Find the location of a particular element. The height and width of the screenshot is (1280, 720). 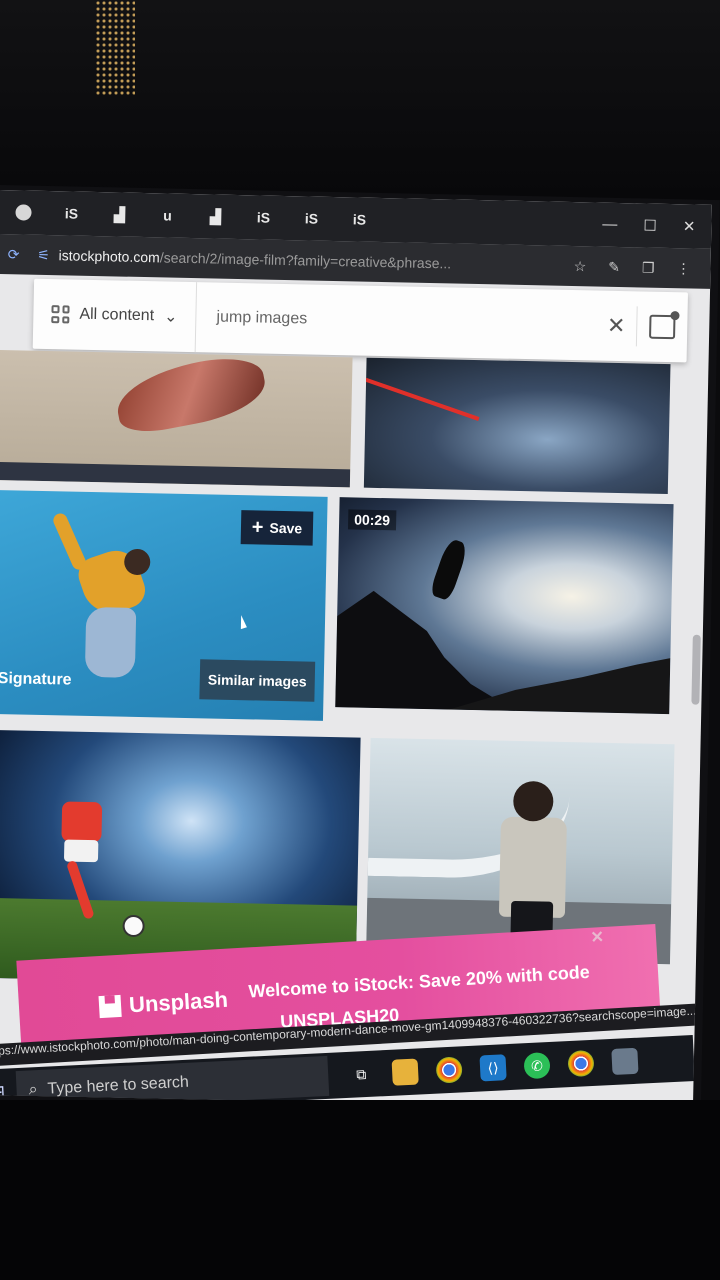

browser-tab is located at coordinates (24, 212).